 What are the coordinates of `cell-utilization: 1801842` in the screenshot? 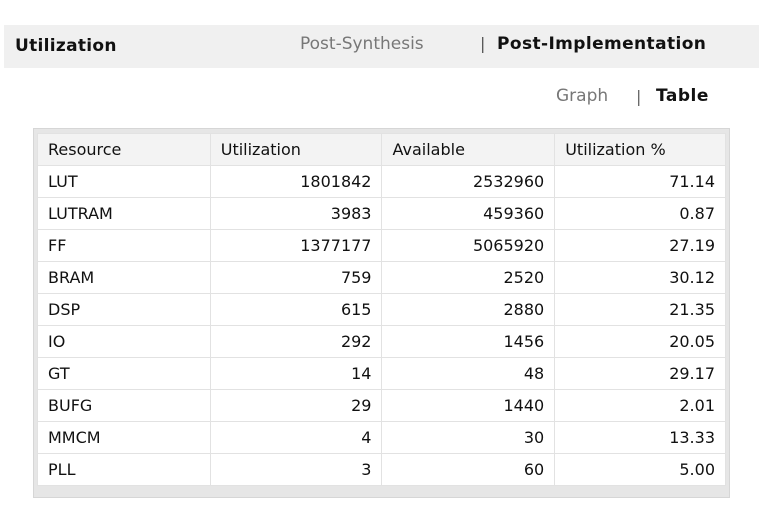 It's located at (296, 181).